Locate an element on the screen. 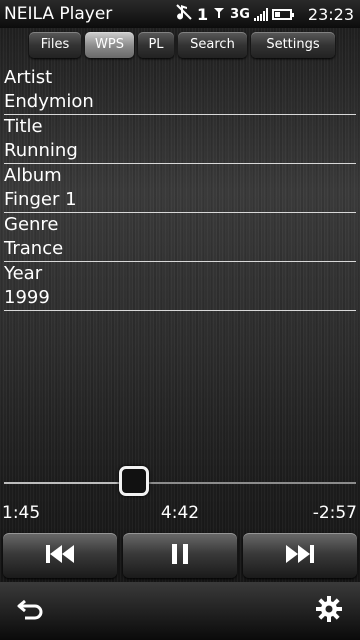 Image resolution: width=360 pixels, height=640 pixels. tab-pl: PL is located at coordinates (156, 45).